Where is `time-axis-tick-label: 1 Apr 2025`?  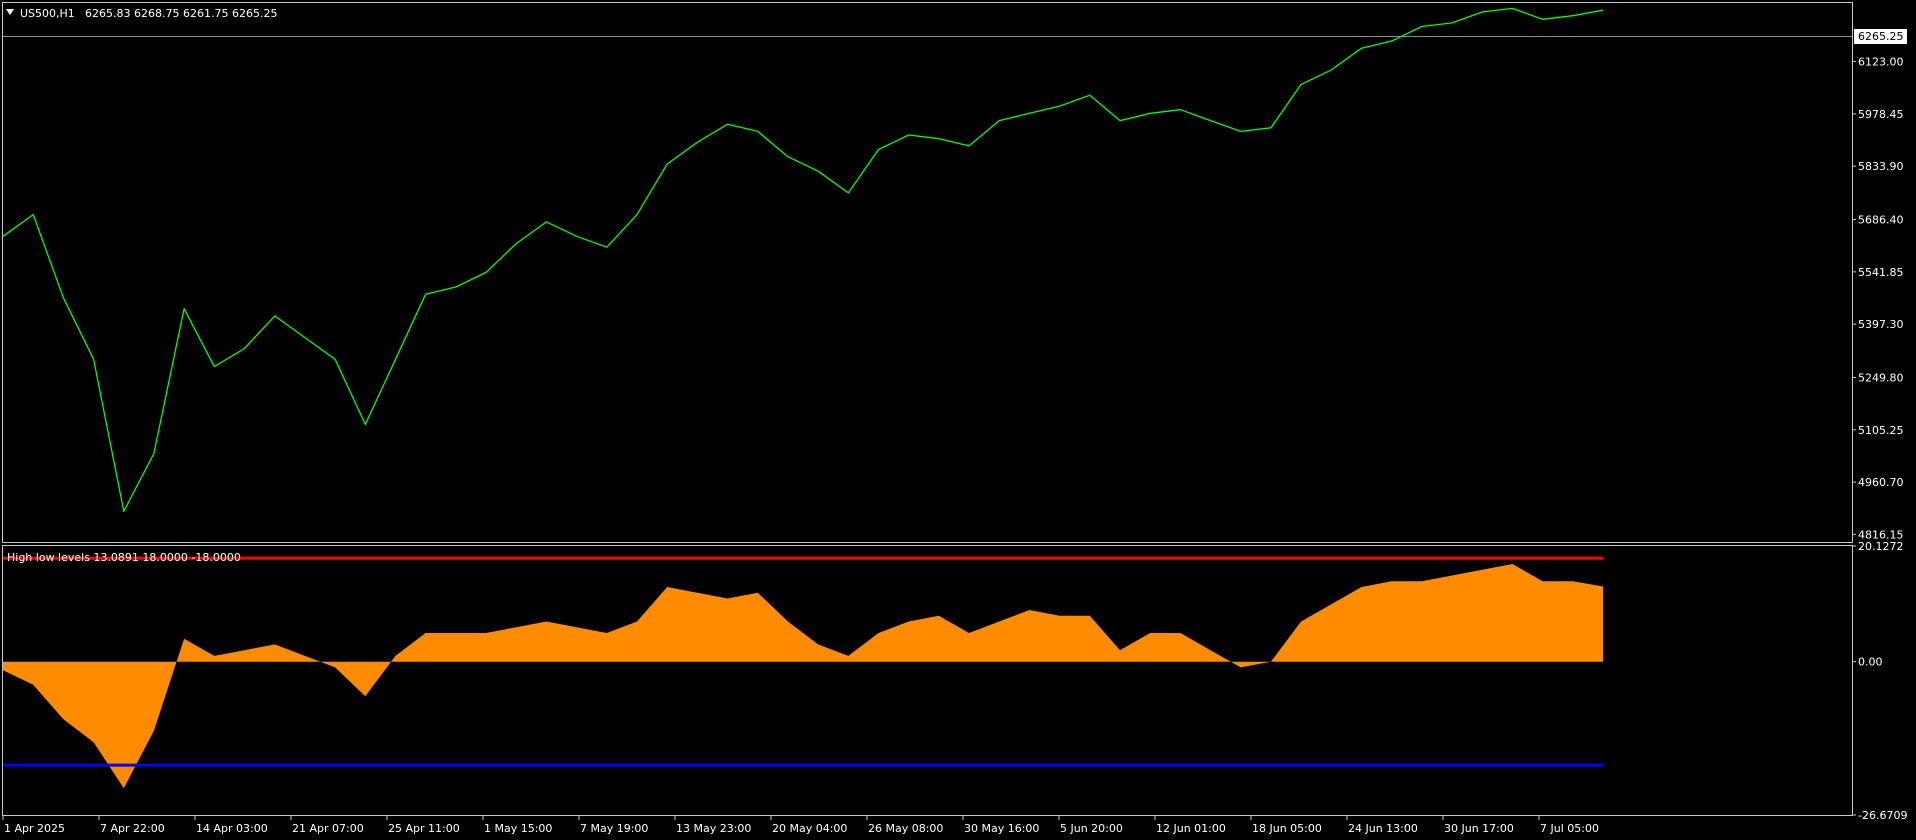 time-axis-tick-label: 1 Apr 2025 is located at coordinates (34, 828).